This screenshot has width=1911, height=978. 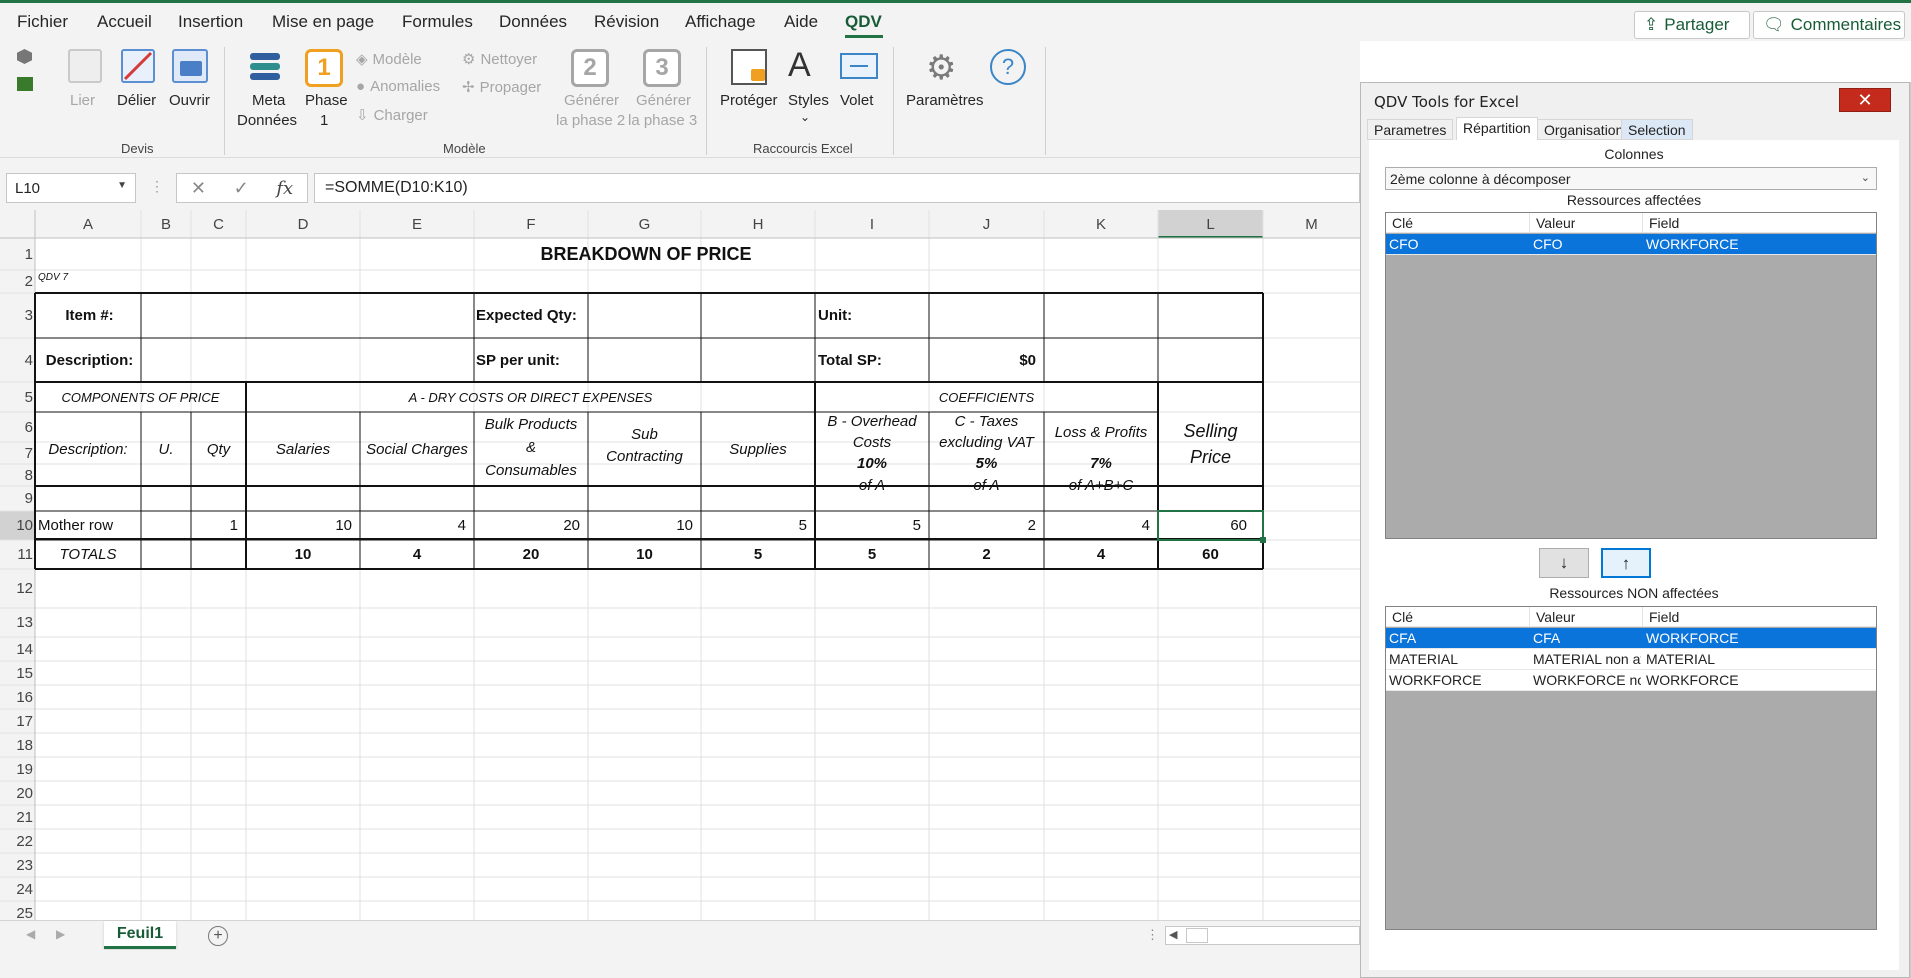 What do you see at coordinates (16, 281) in the screenshot?
I see `row-header-2: 2` at bounding box center [16, 281].